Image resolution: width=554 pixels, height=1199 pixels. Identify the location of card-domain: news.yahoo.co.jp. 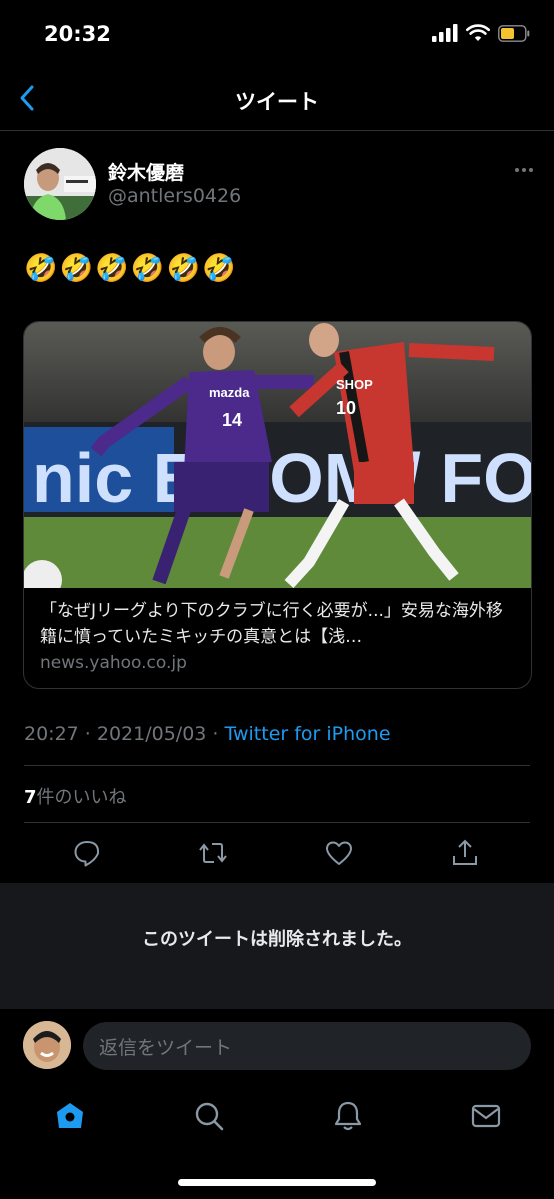
(113, 663).